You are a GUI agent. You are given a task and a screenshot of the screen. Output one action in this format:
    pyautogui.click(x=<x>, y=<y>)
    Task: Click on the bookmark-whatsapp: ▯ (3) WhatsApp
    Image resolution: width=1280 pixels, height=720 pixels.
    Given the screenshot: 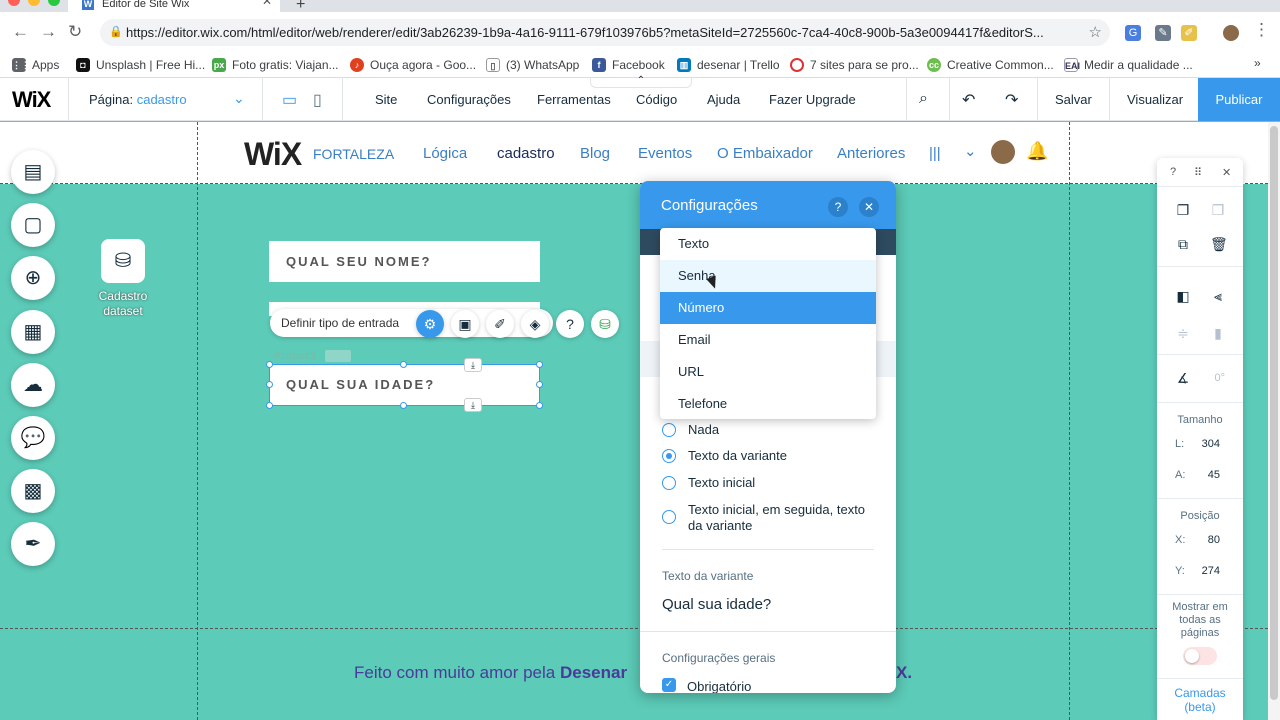 What is the action you would take?
    pyautogui.click(x=532, y=65)
    